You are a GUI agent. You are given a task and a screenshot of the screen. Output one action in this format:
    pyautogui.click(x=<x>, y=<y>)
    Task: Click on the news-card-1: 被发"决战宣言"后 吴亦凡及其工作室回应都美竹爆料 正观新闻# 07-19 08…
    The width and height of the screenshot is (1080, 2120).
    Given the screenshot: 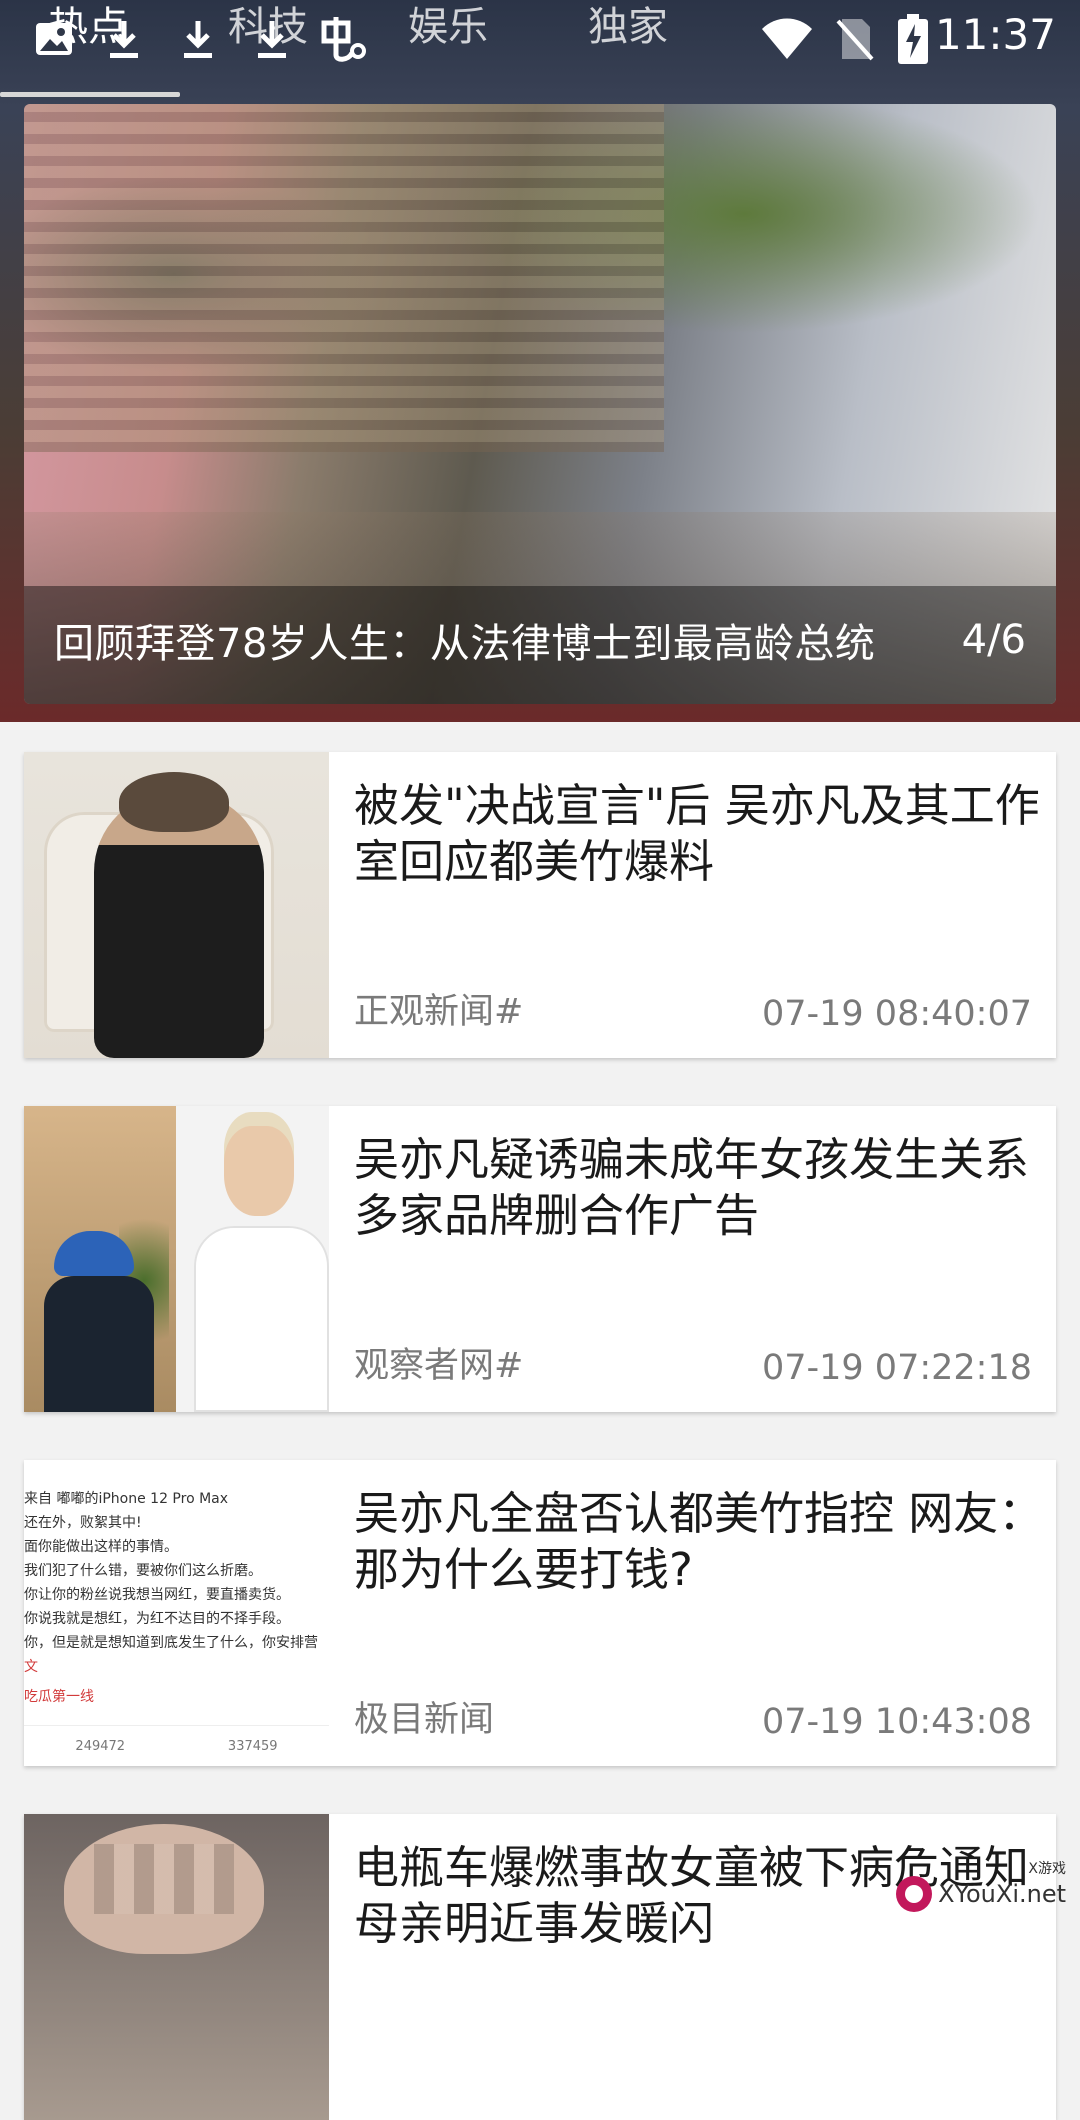 What is the action you would take?
    pyautogui.click(x=540, y=905)
    